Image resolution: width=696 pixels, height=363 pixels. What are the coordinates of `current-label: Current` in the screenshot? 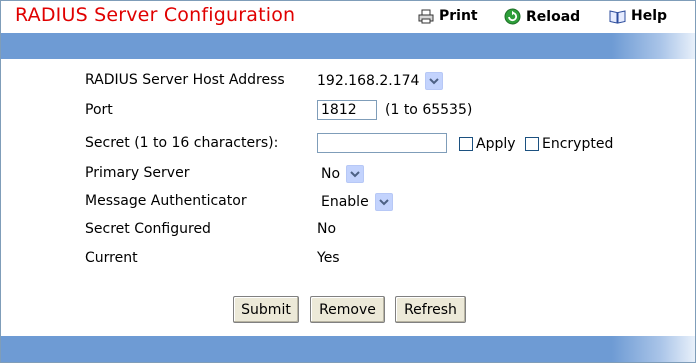 It's located at (111, 258).